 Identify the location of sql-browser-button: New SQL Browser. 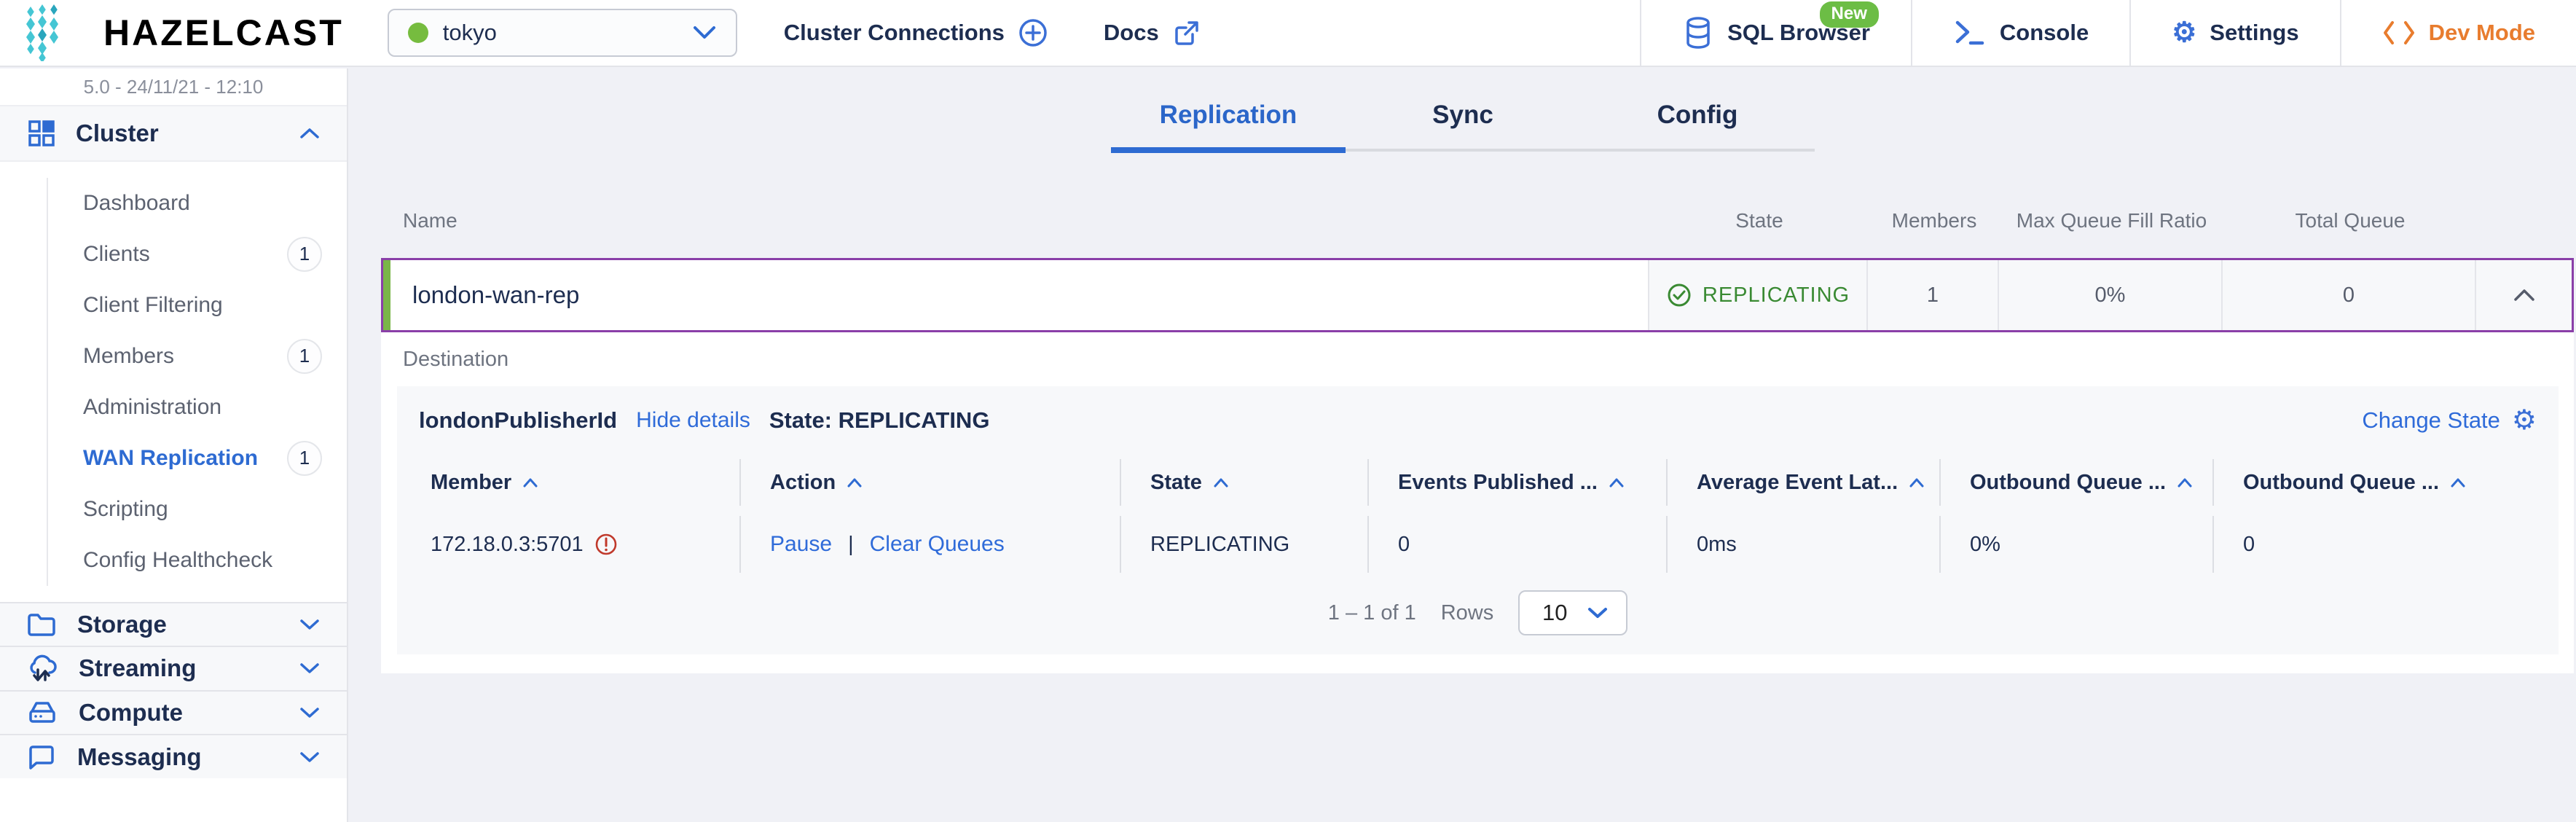
(1775, 33).